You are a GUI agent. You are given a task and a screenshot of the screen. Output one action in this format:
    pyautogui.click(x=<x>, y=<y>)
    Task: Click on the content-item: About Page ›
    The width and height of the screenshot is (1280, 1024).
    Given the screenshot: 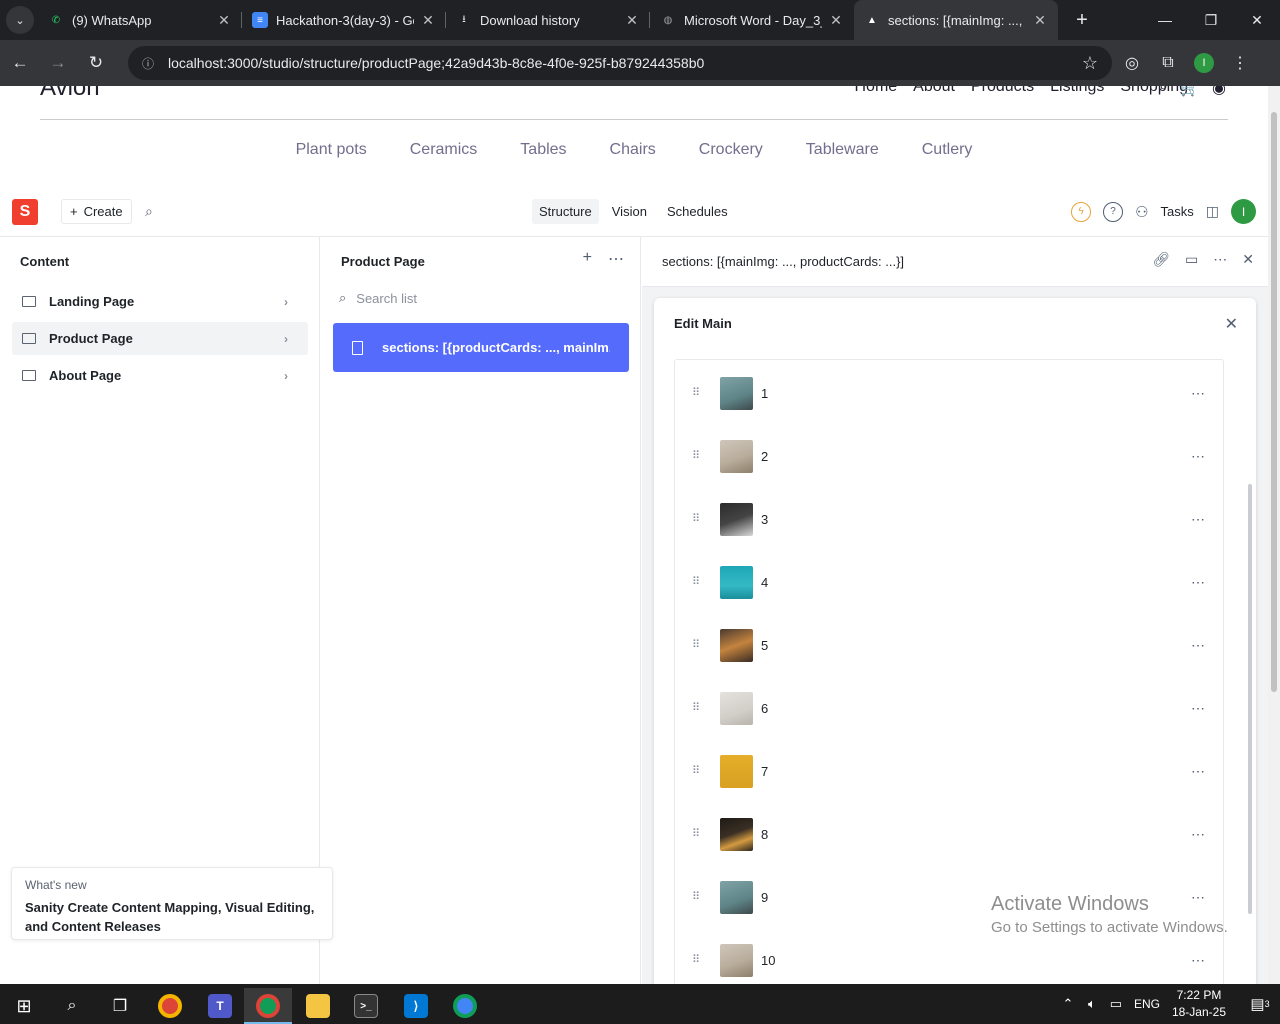 What is the action you would take?
    pyautogui.click(x=160, y=375)
    